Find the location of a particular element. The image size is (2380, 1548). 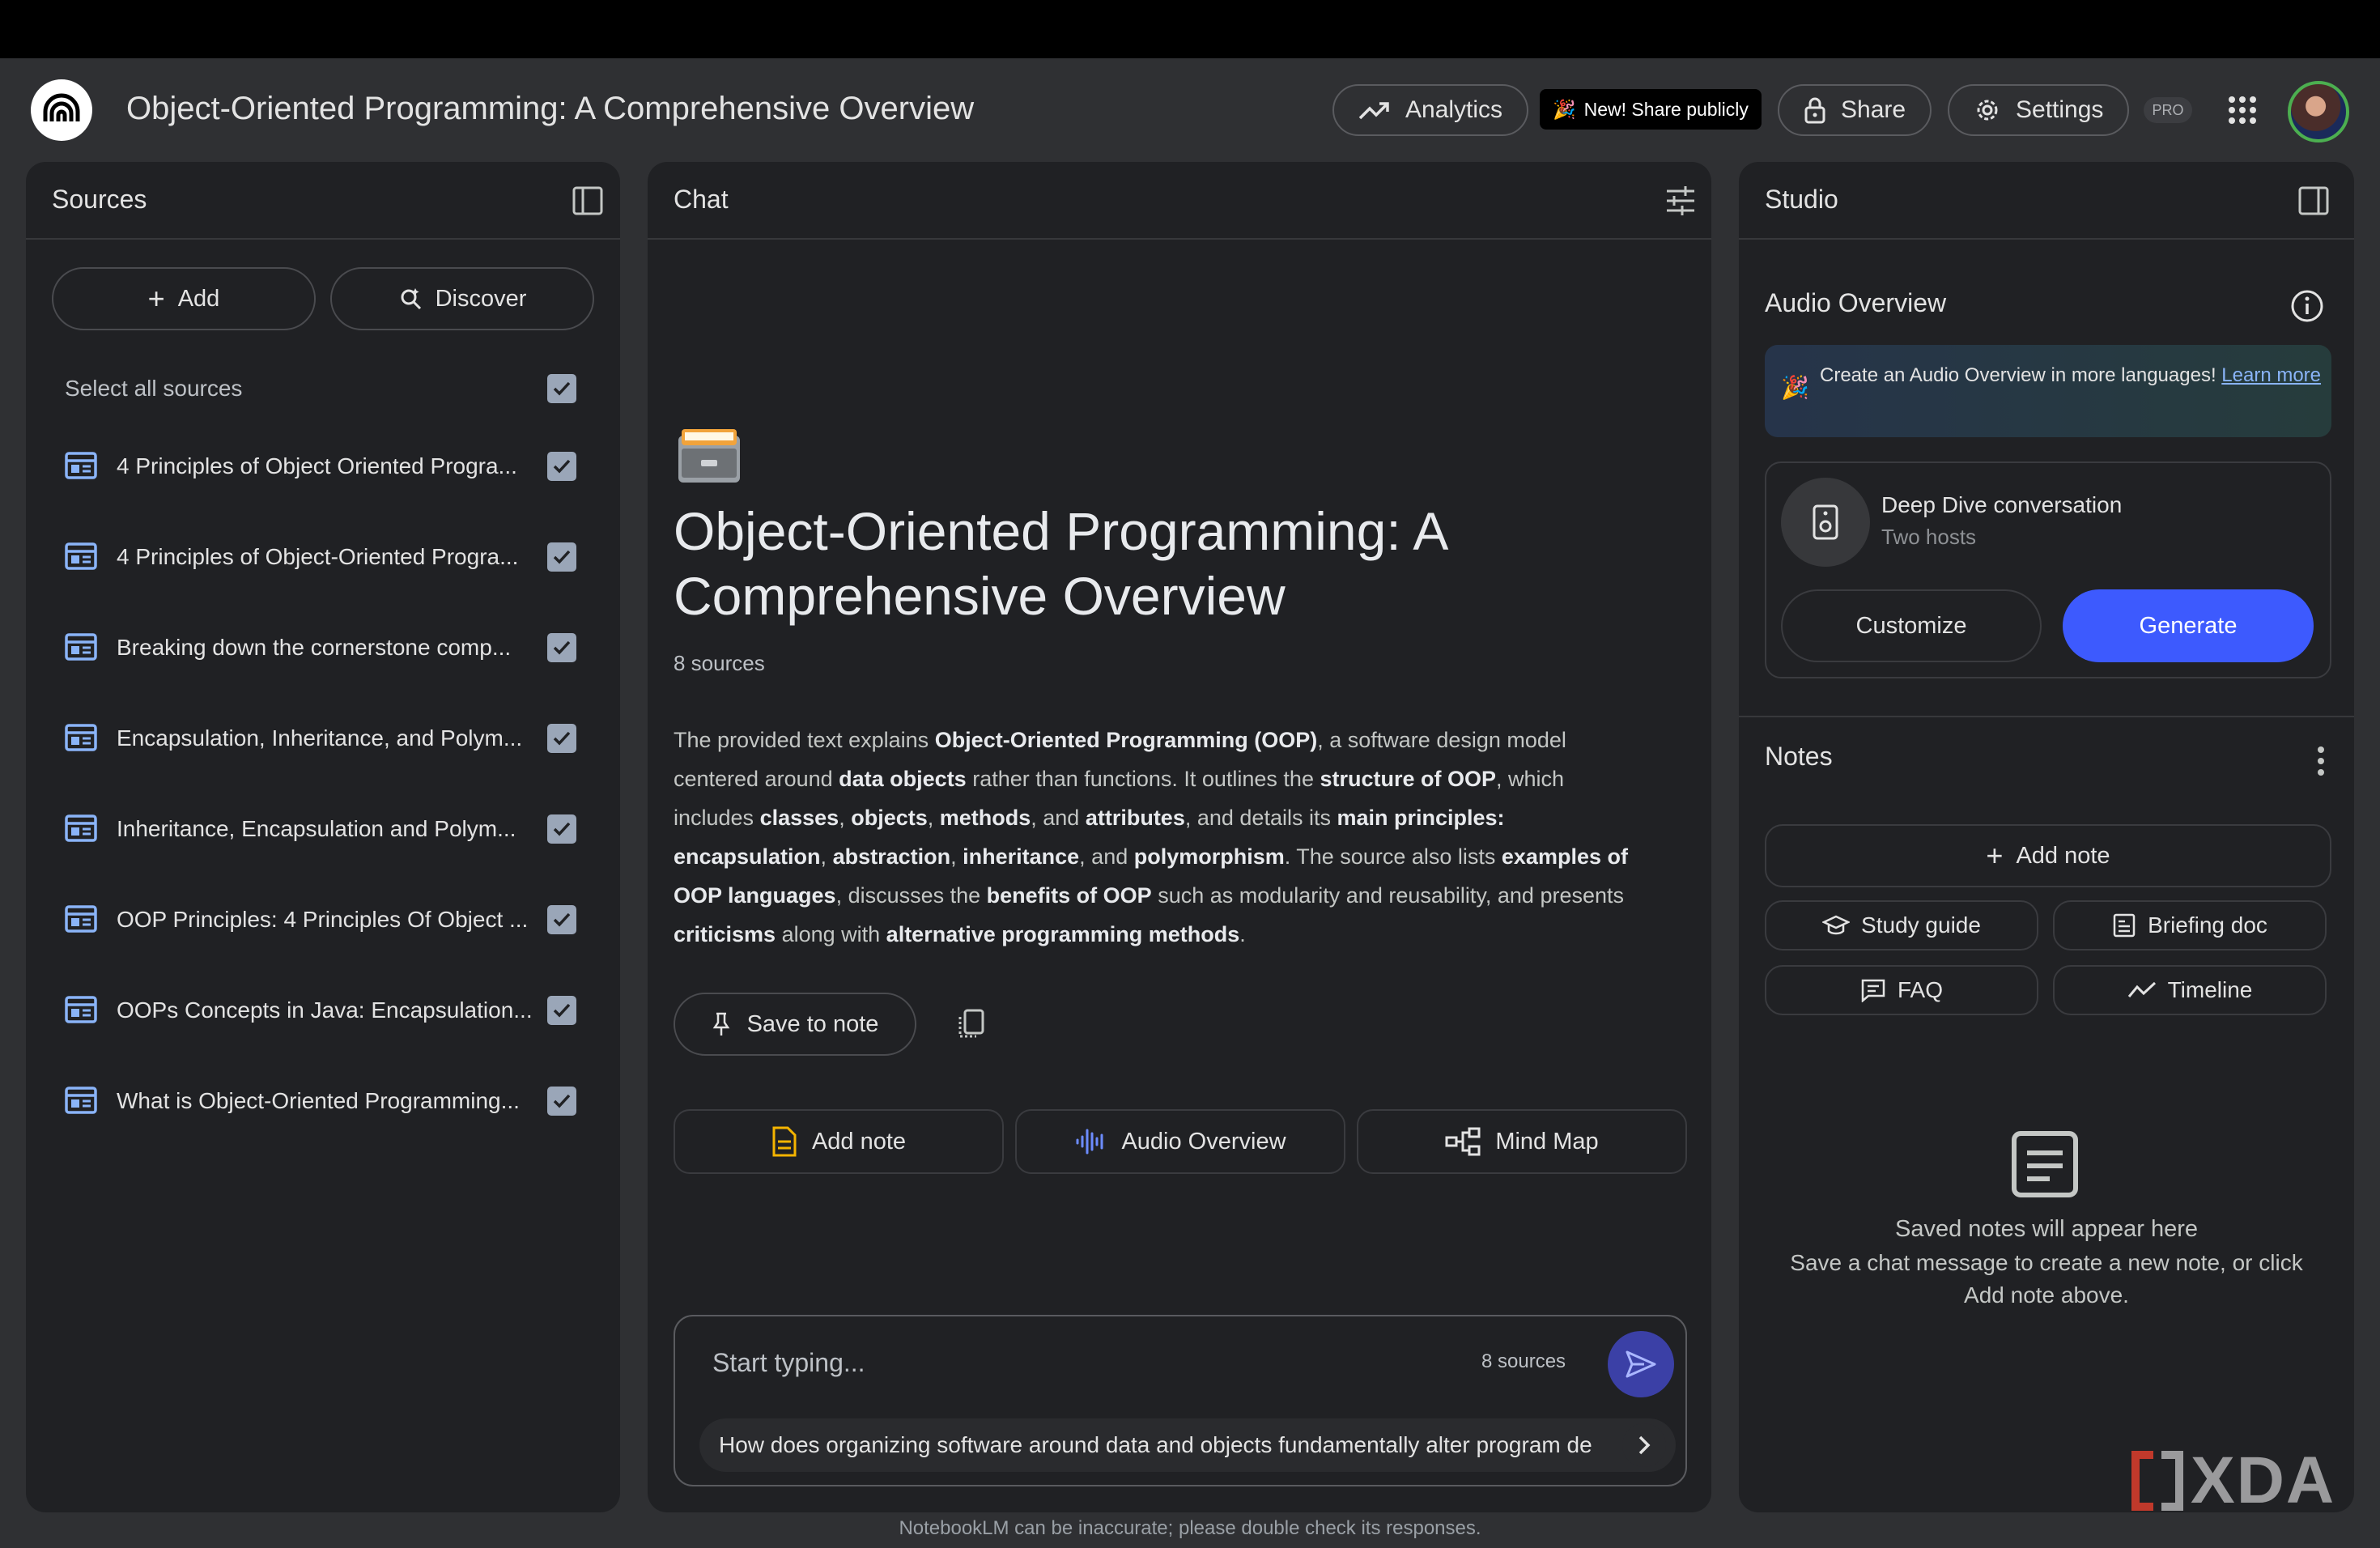

chat-header: Chat is located at coordinates (1179, 201).